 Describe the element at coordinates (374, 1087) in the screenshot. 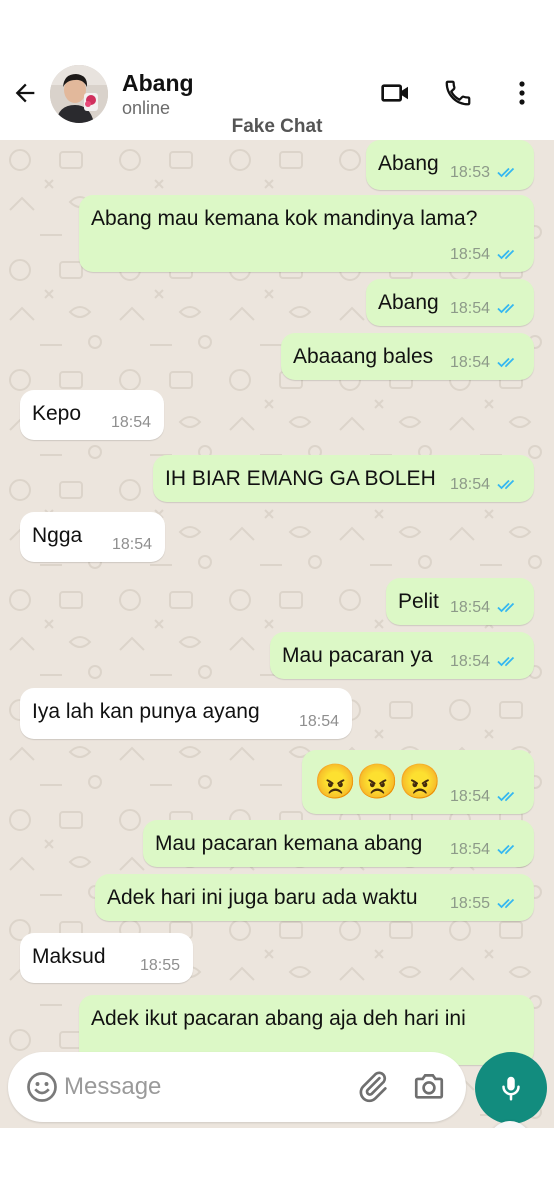

I see `paperclip-icon` at that location.